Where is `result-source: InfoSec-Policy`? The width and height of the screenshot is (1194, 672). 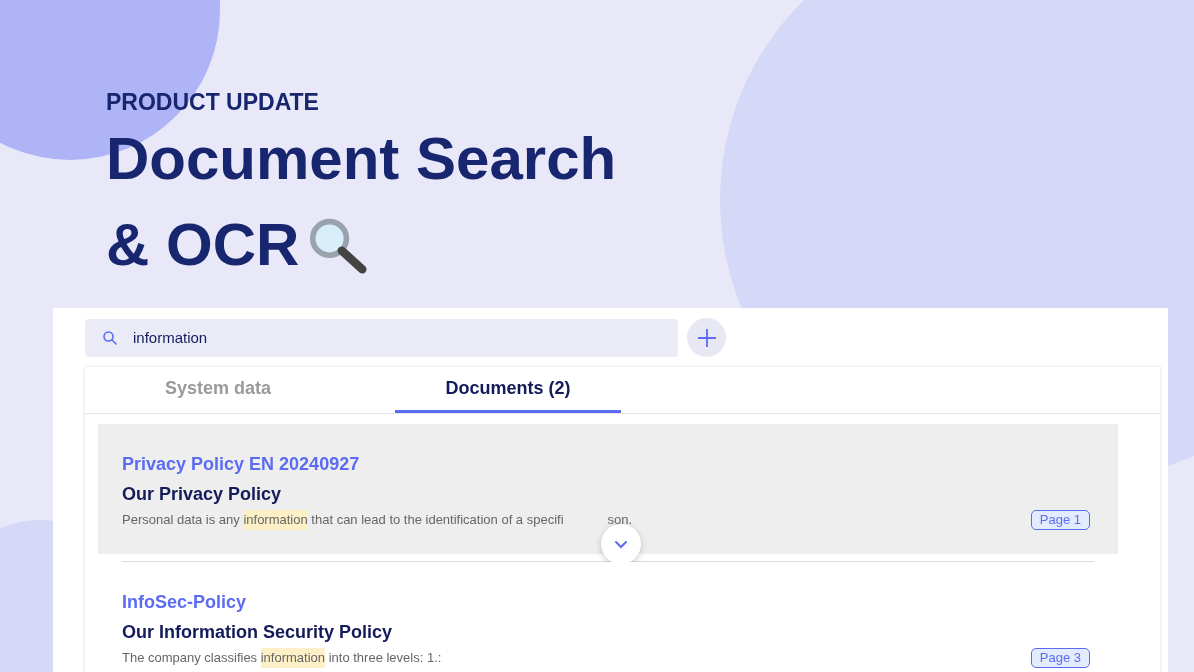
result-source: InfoSec-Policy is located at coordinates (185, 602).